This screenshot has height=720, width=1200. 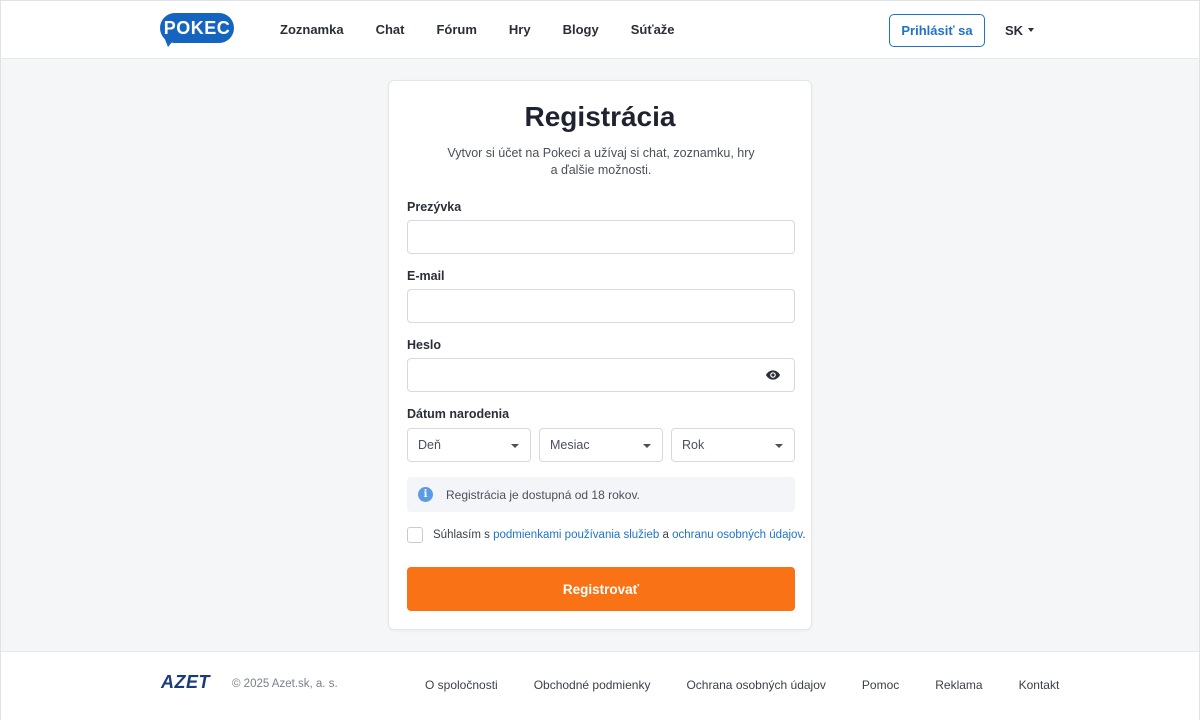 I want to click on nickname-label: Prezývka, so click(x=434, y=207).